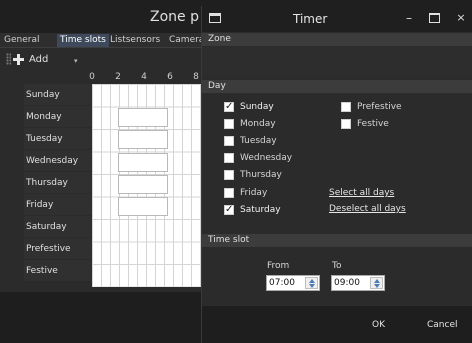 The height and width of the screenshot is (343, 472). Describe the element at coordinates (58, 95) in the screenshot. I see `day-row-label: Sunday` at that location.